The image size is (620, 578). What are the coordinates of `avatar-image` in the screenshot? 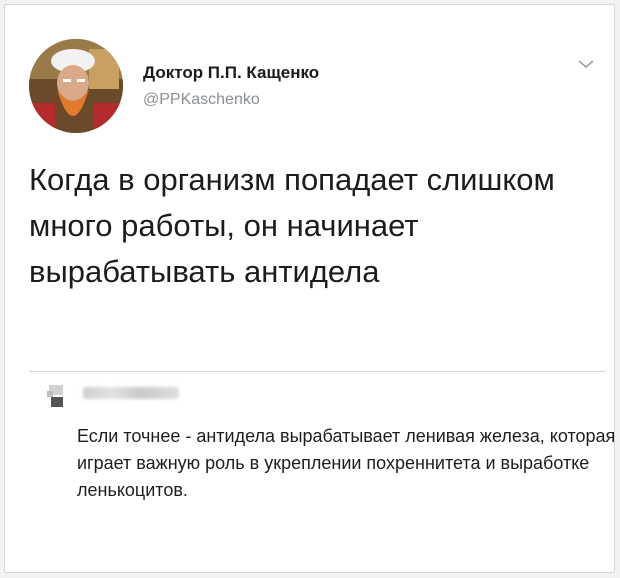 It's located at (76, 86).